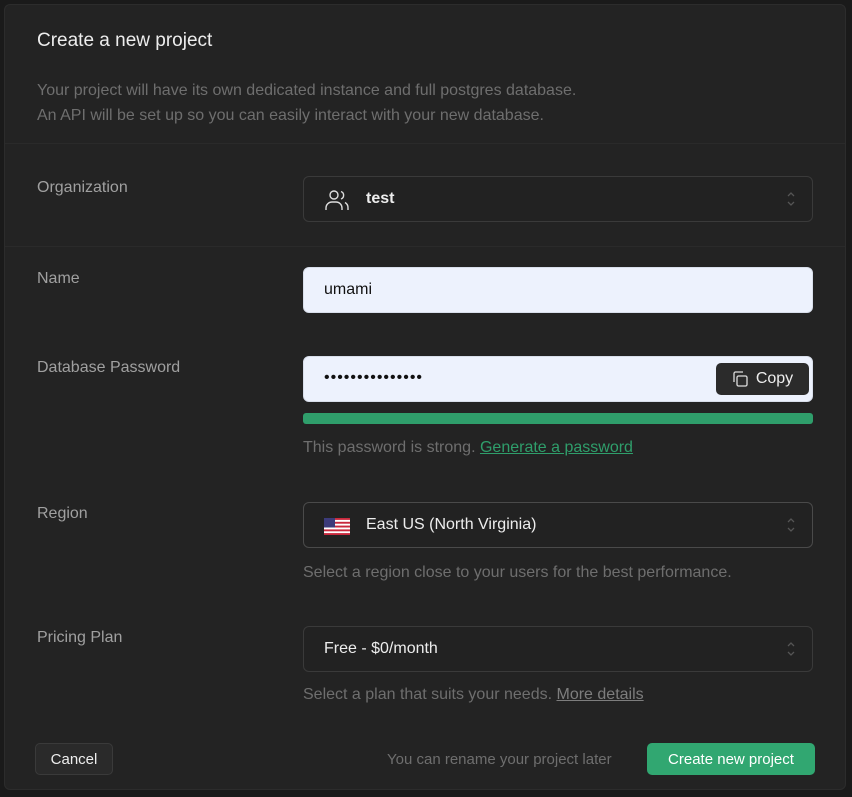  I want to click on pricing-select: Free - $0/month, so click(558, 649).